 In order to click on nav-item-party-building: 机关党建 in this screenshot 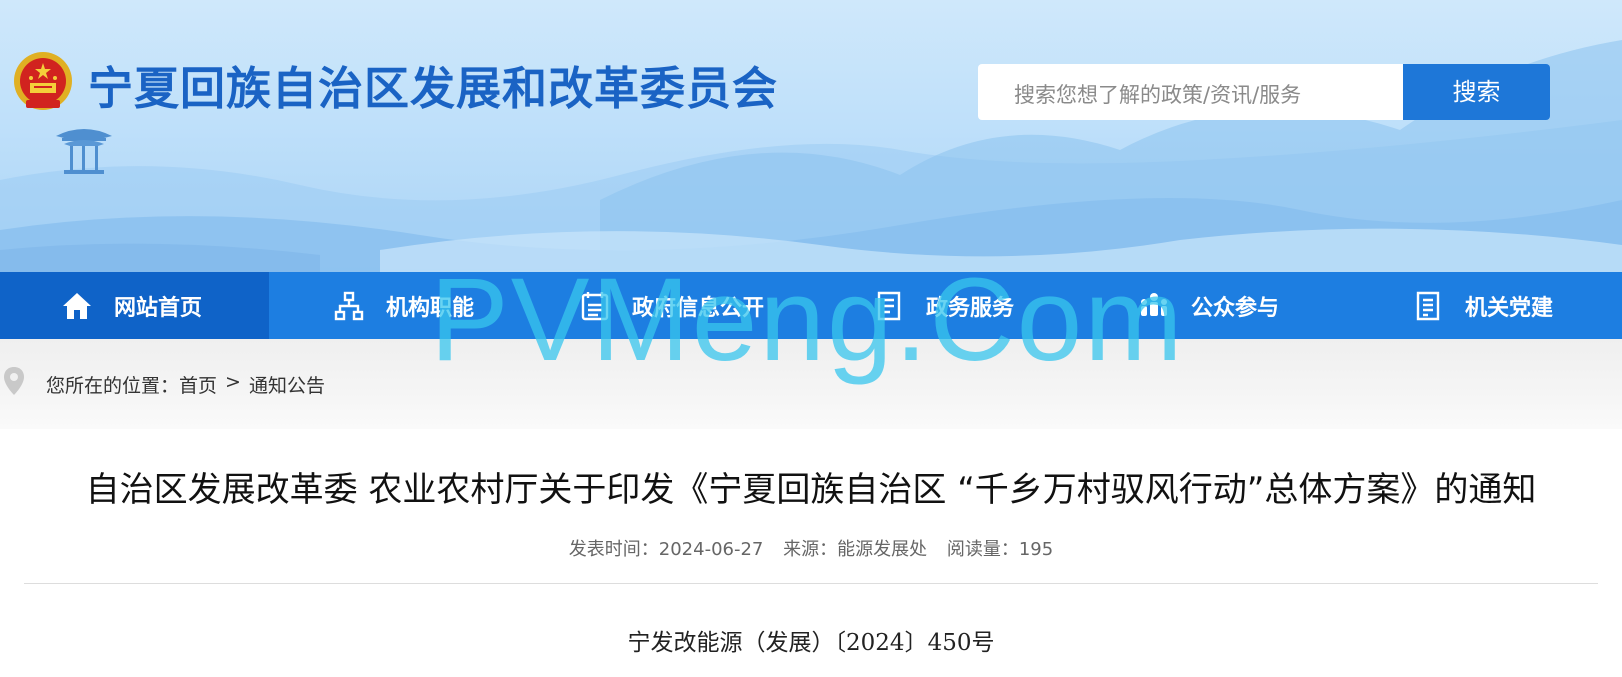, I will do `click(1482, 305)`.